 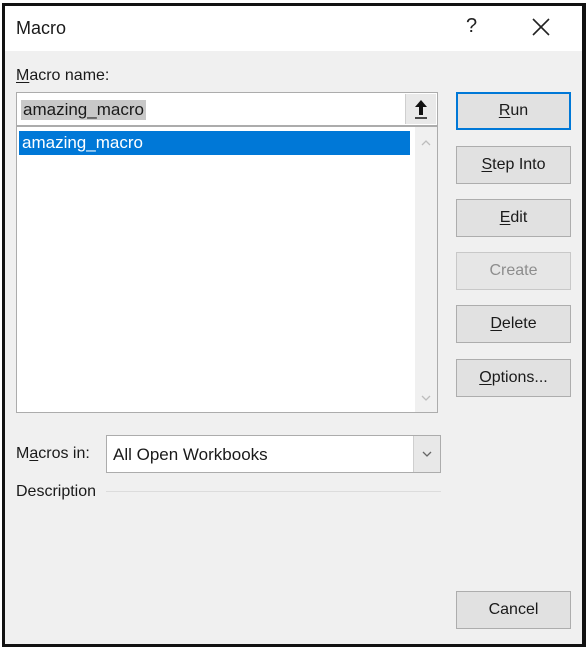 What do you see at coordinates (513, 111) in the screenshot?
I see `run-button: Run` at bounding box center [513, 111].